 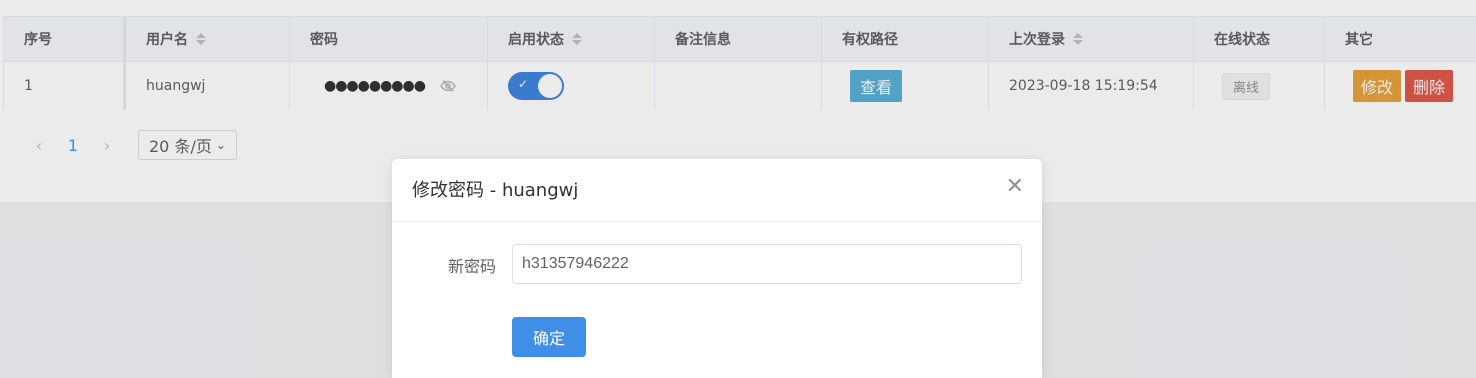 What do you see at coordinates (717, 190) in the screenshot?
I see `dialog-header: 修改密码 - huangwj ✕` at bounding box center [717, 190].